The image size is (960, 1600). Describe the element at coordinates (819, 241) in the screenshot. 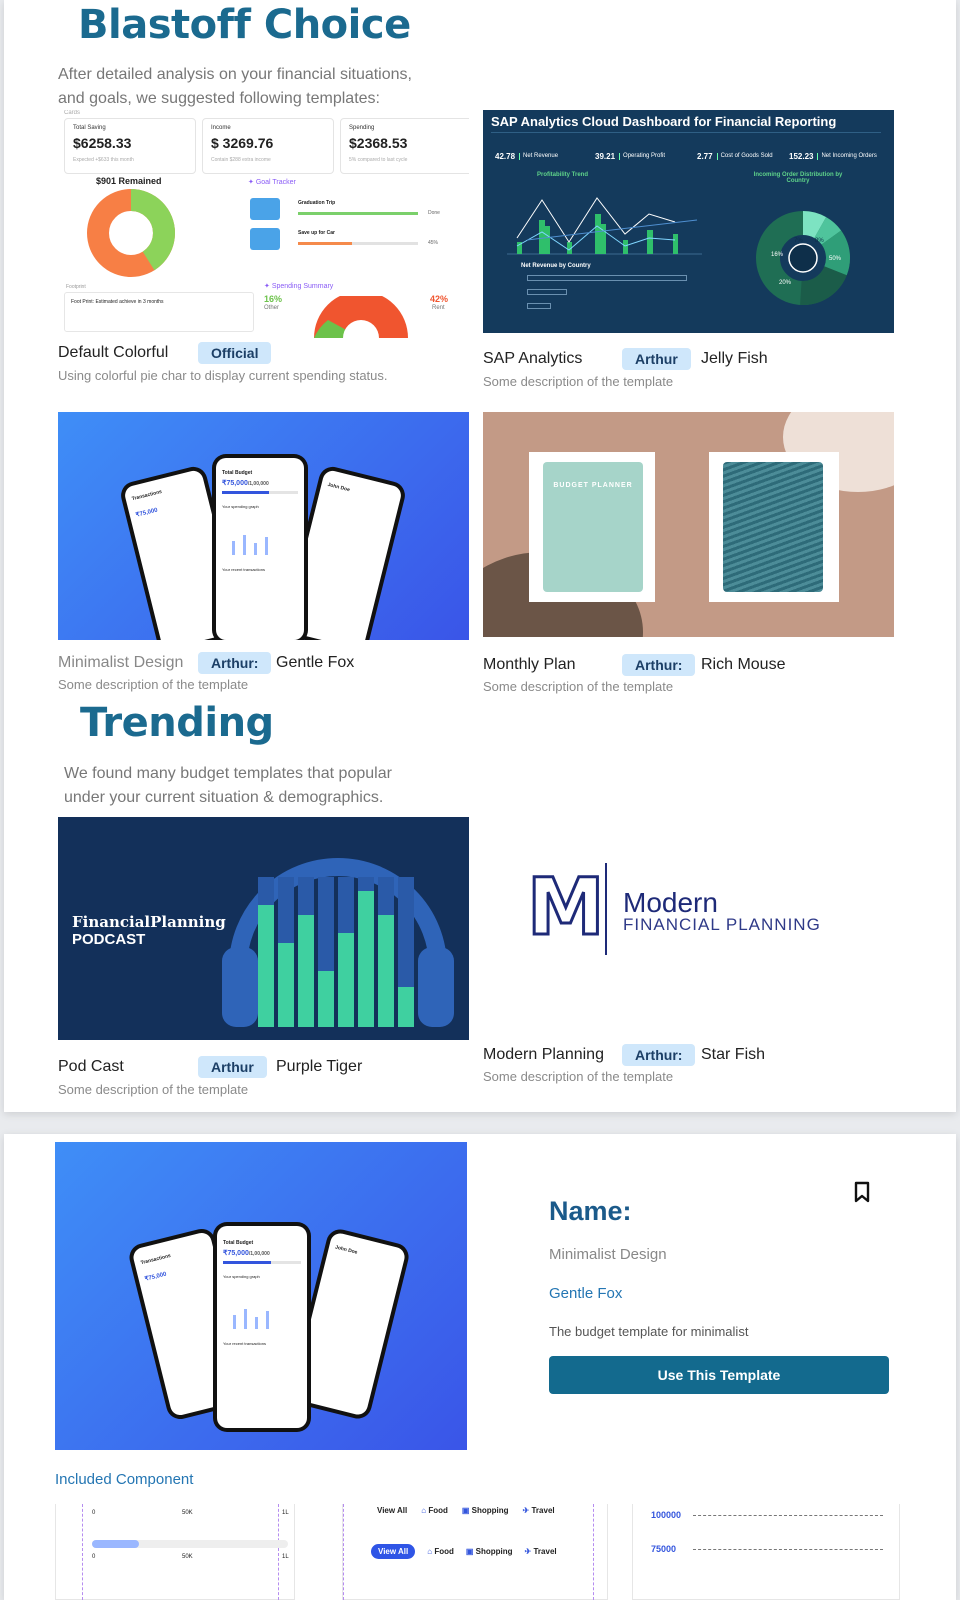

I see `pie-label-8: 8%` at that location.